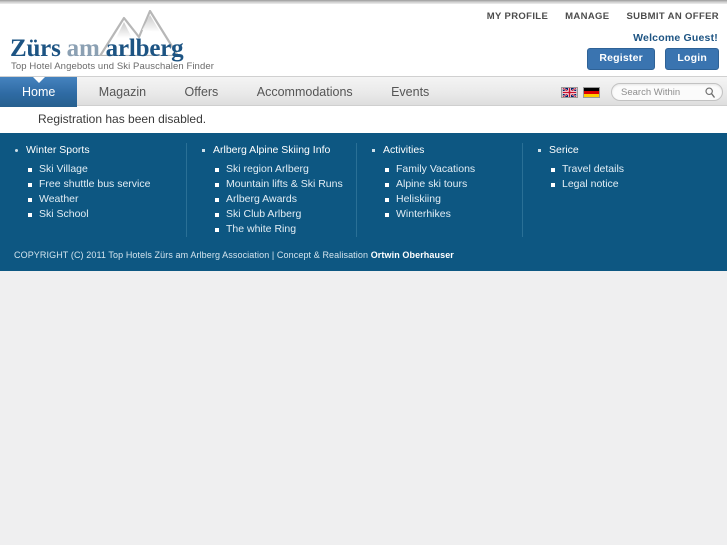  Describe the element at coordinates (710, 92) in the screenshot. I see `search-icon` at that location.